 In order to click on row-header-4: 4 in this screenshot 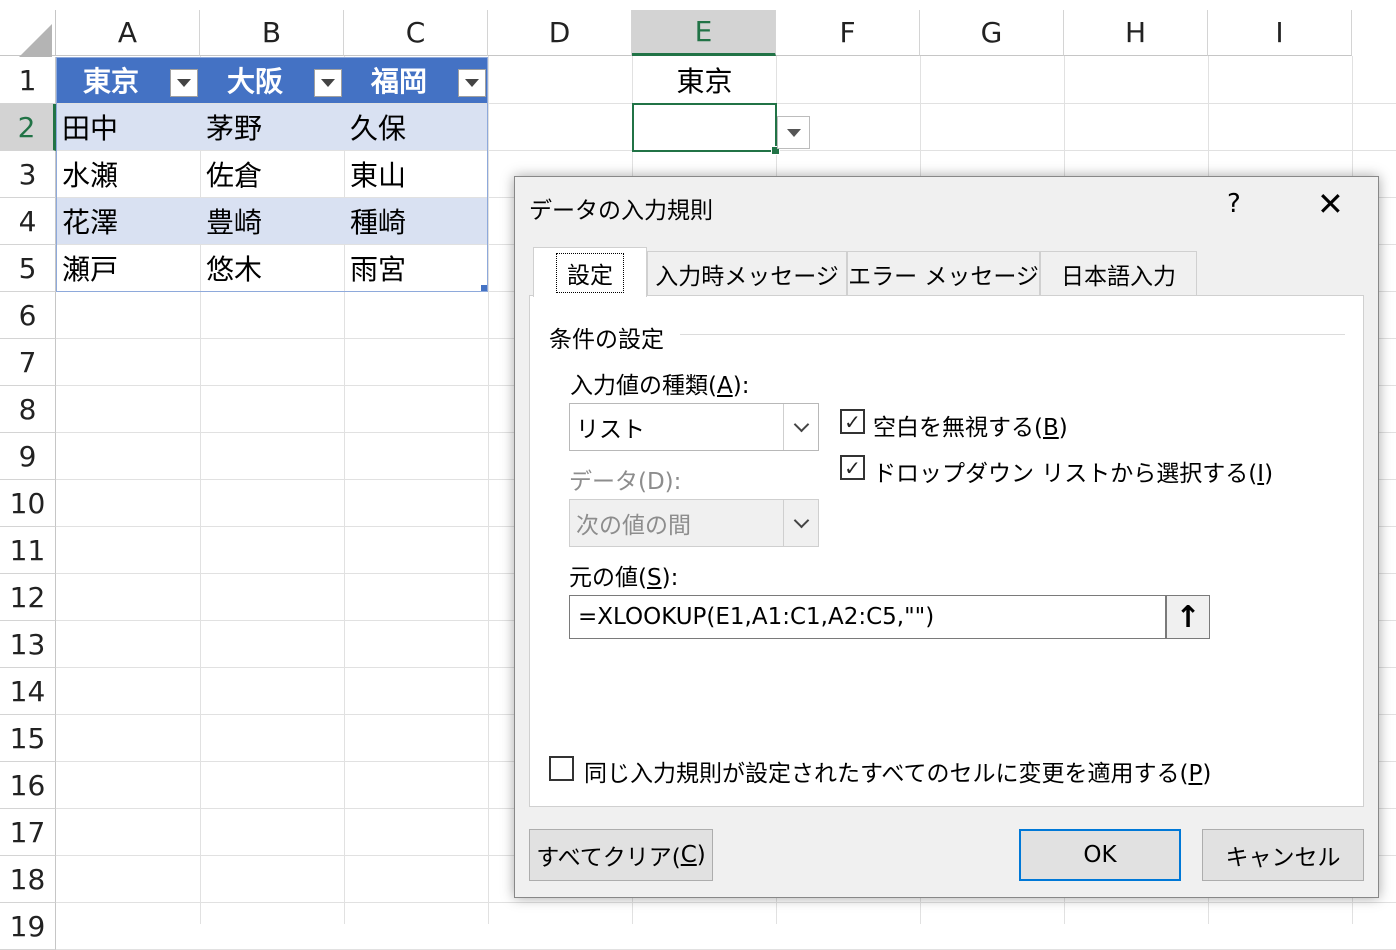, I will do `click(28, 221)`.